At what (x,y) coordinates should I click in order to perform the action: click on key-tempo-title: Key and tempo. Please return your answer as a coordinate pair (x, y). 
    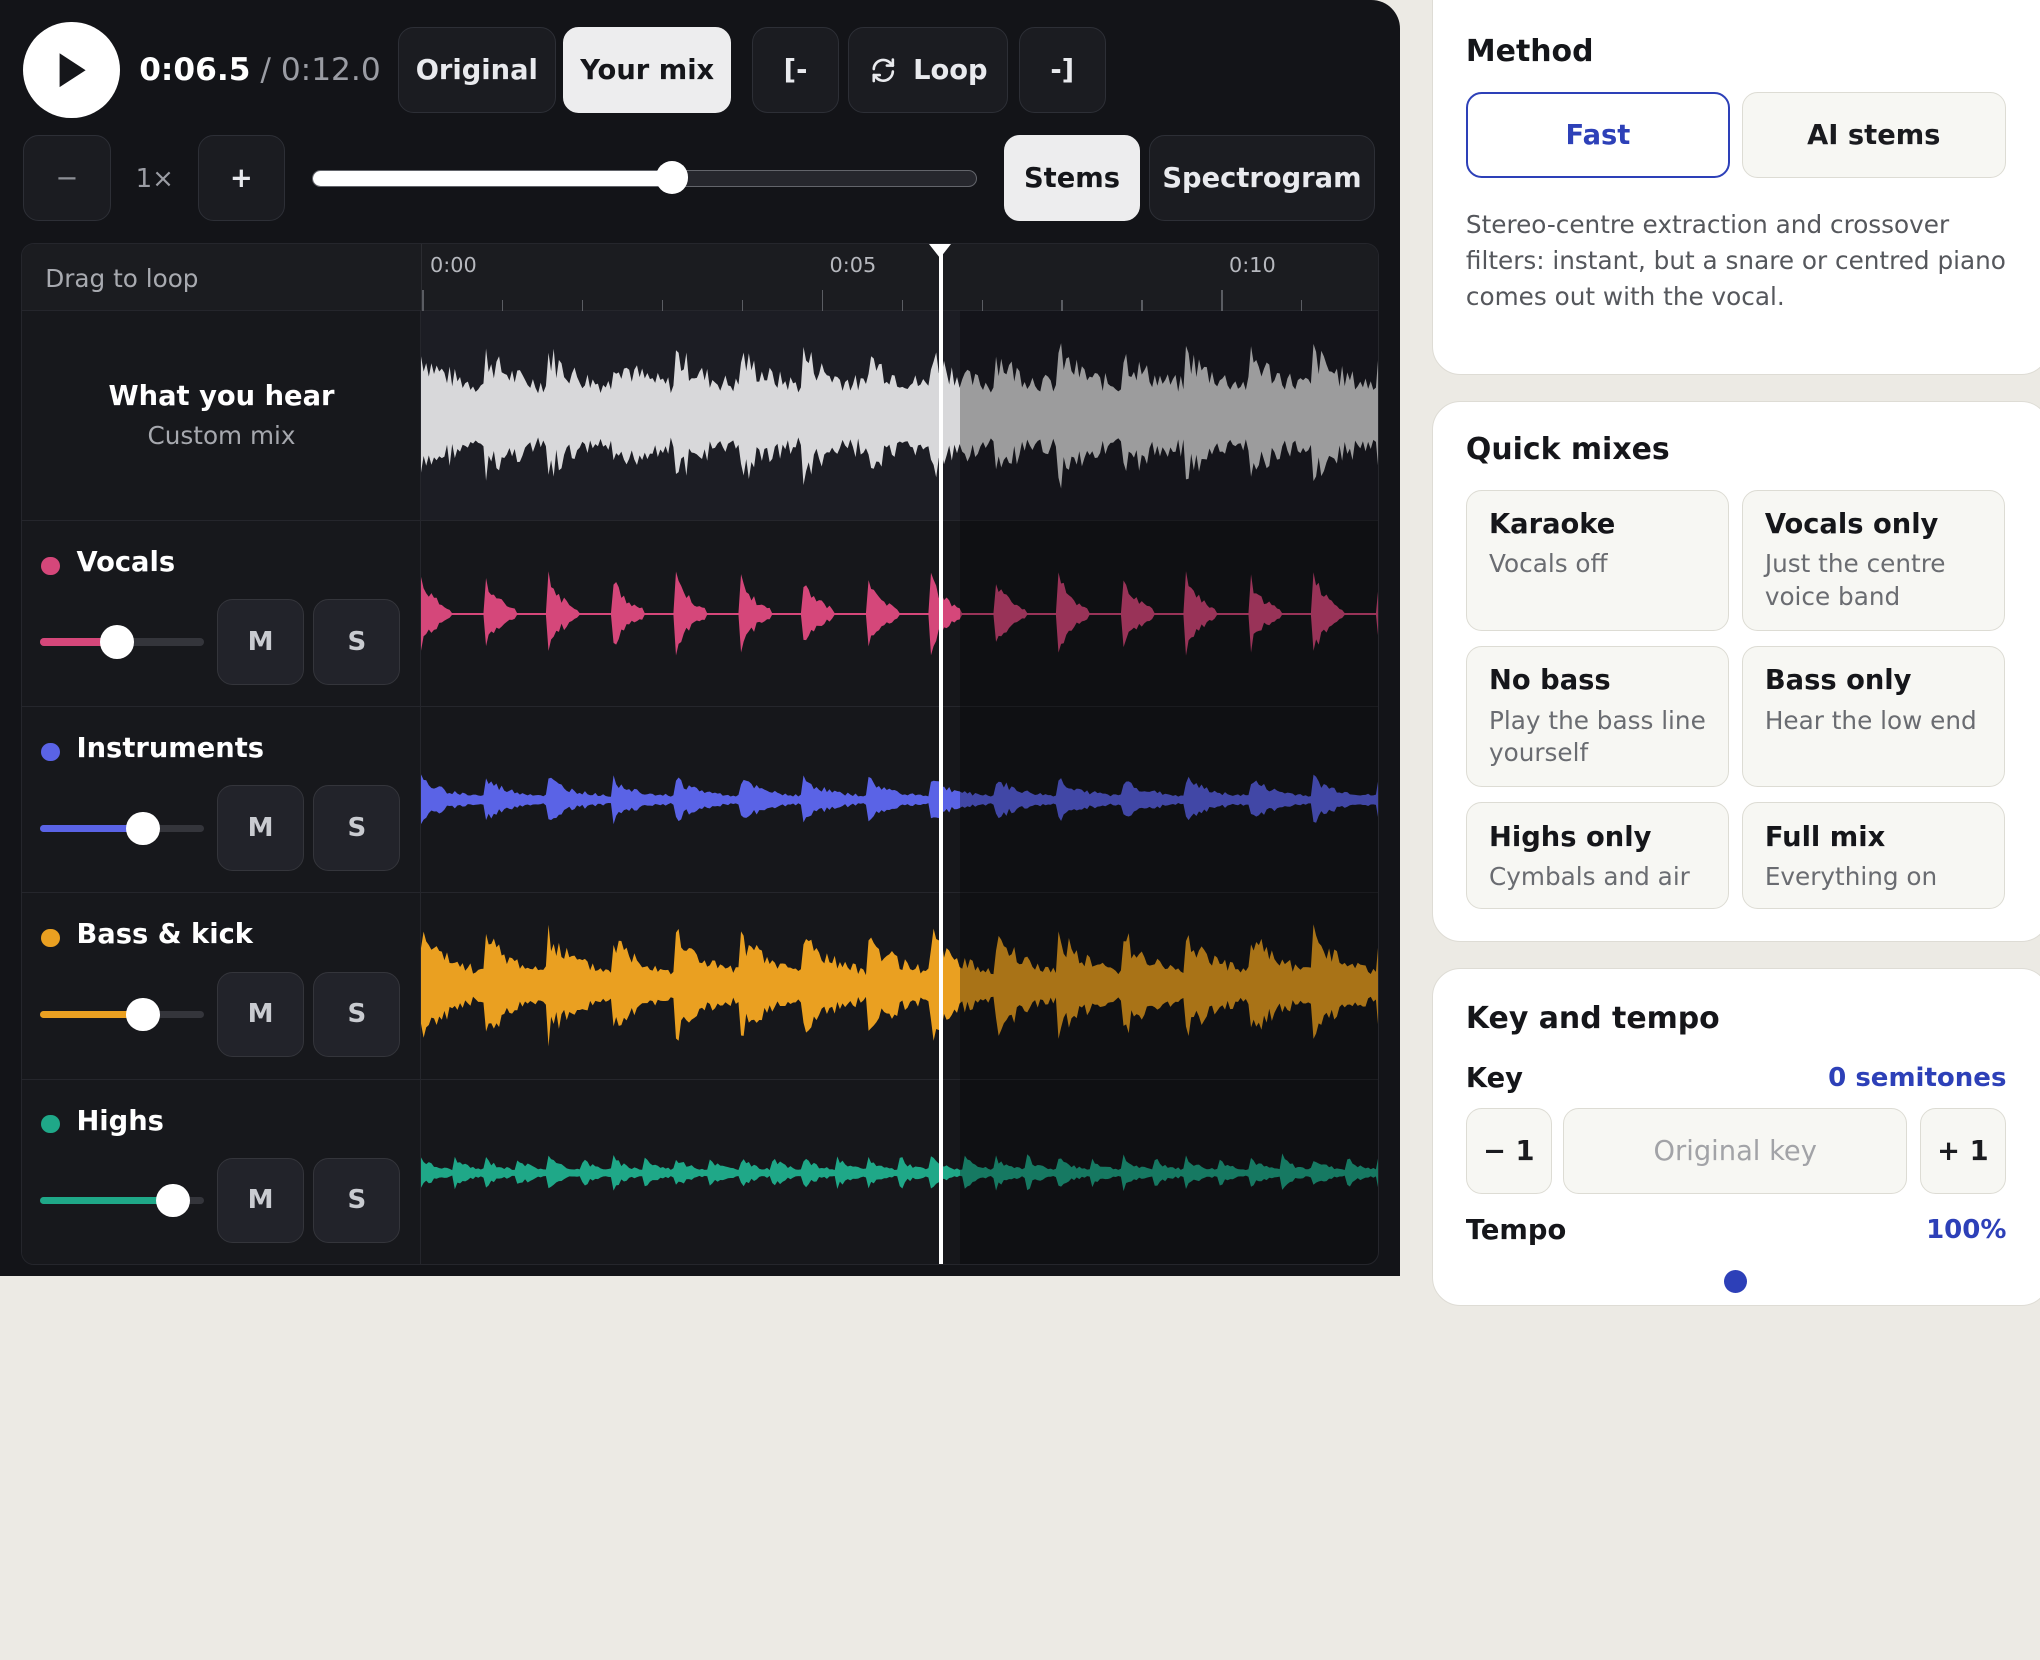
    Looking at the image, I should click on (1592, 1019).